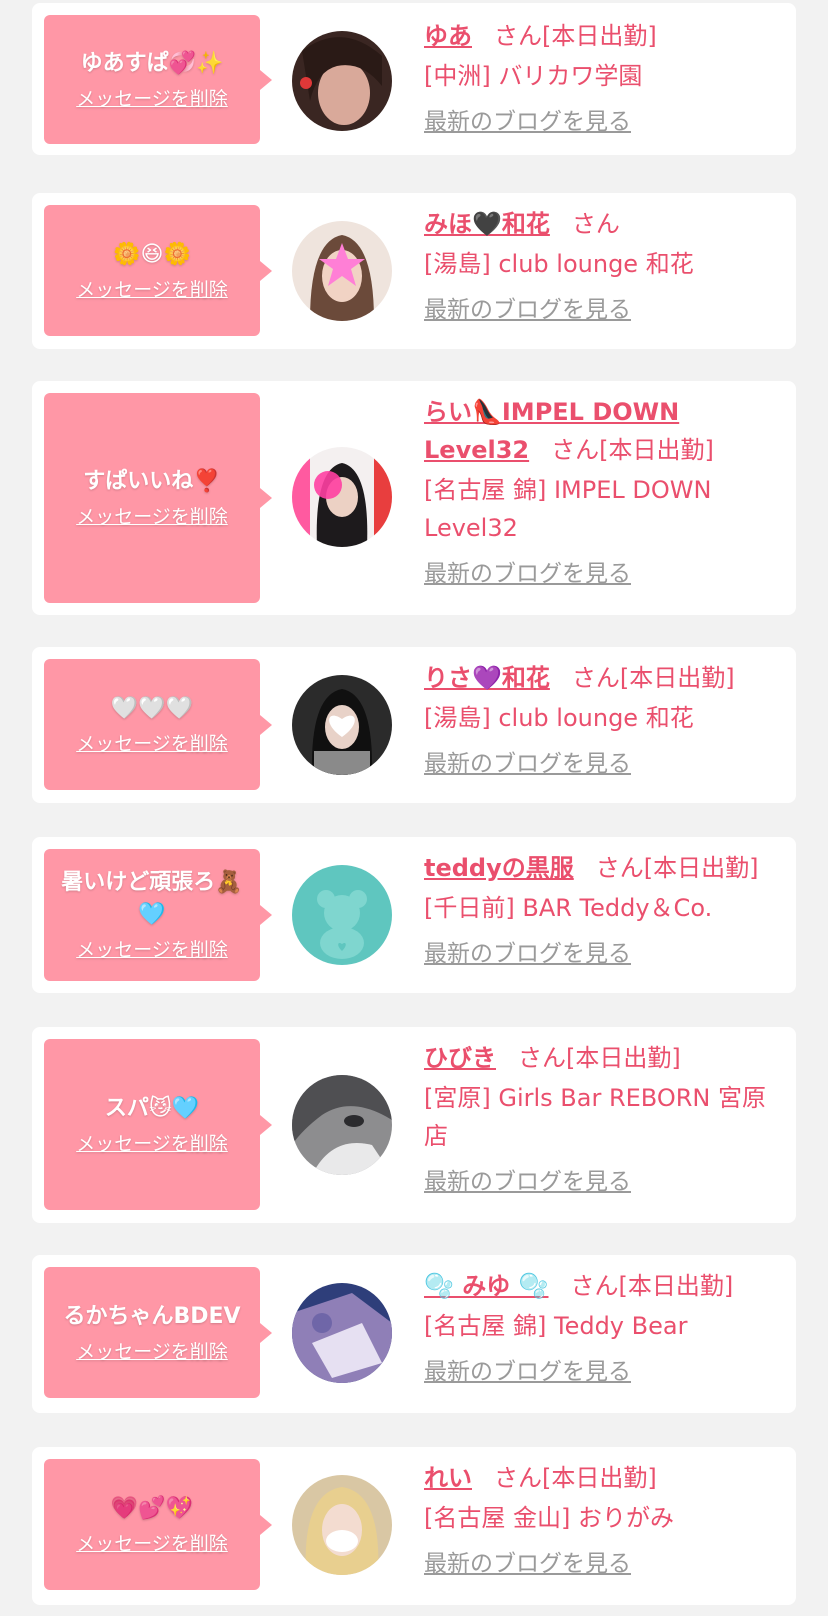 The height and width of the screenshot is (1616, 828). I want to click on message-text: スパ😼🩵, so click(152, 1108).